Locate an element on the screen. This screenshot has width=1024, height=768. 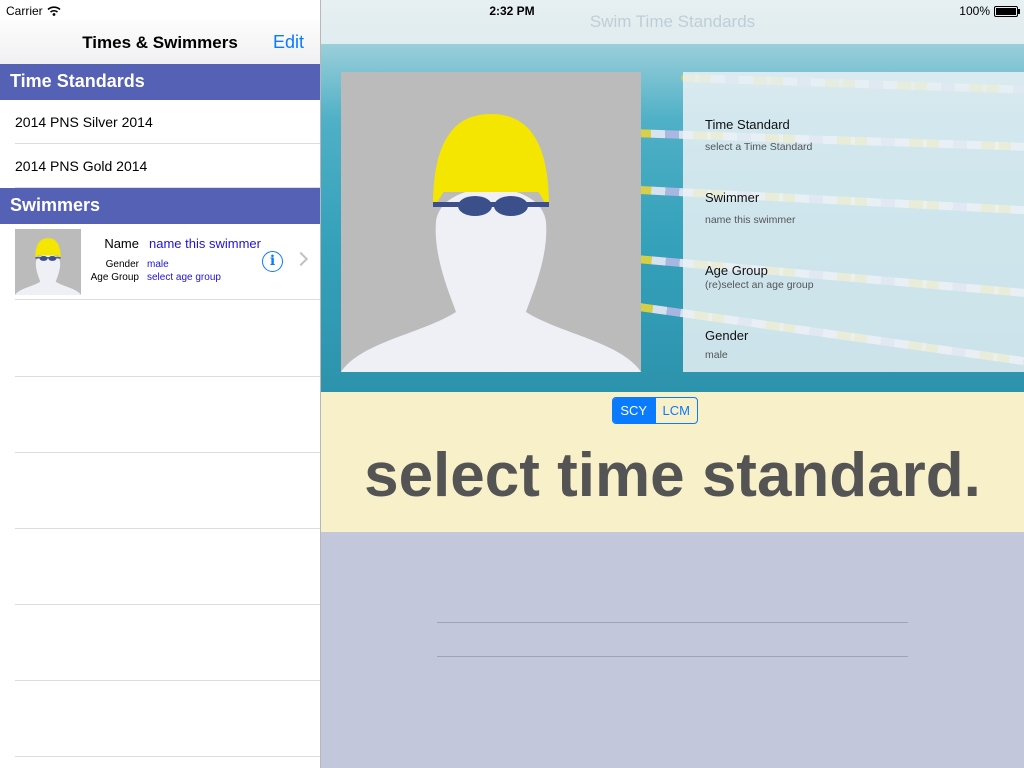
swimmer-gender-value: male is located at coordinates (158, 264).